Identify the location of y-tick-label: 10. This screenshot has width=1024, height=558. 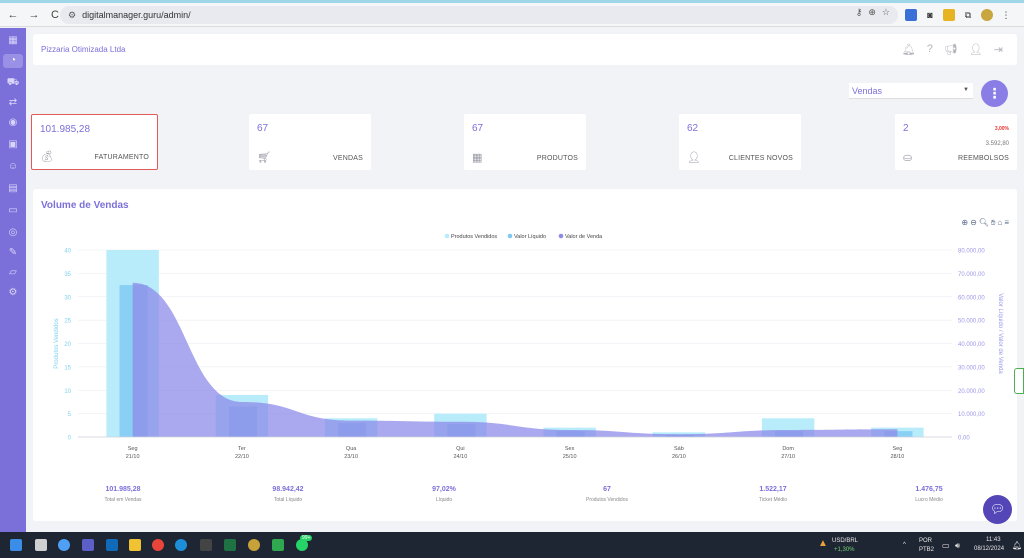
(67, 392).